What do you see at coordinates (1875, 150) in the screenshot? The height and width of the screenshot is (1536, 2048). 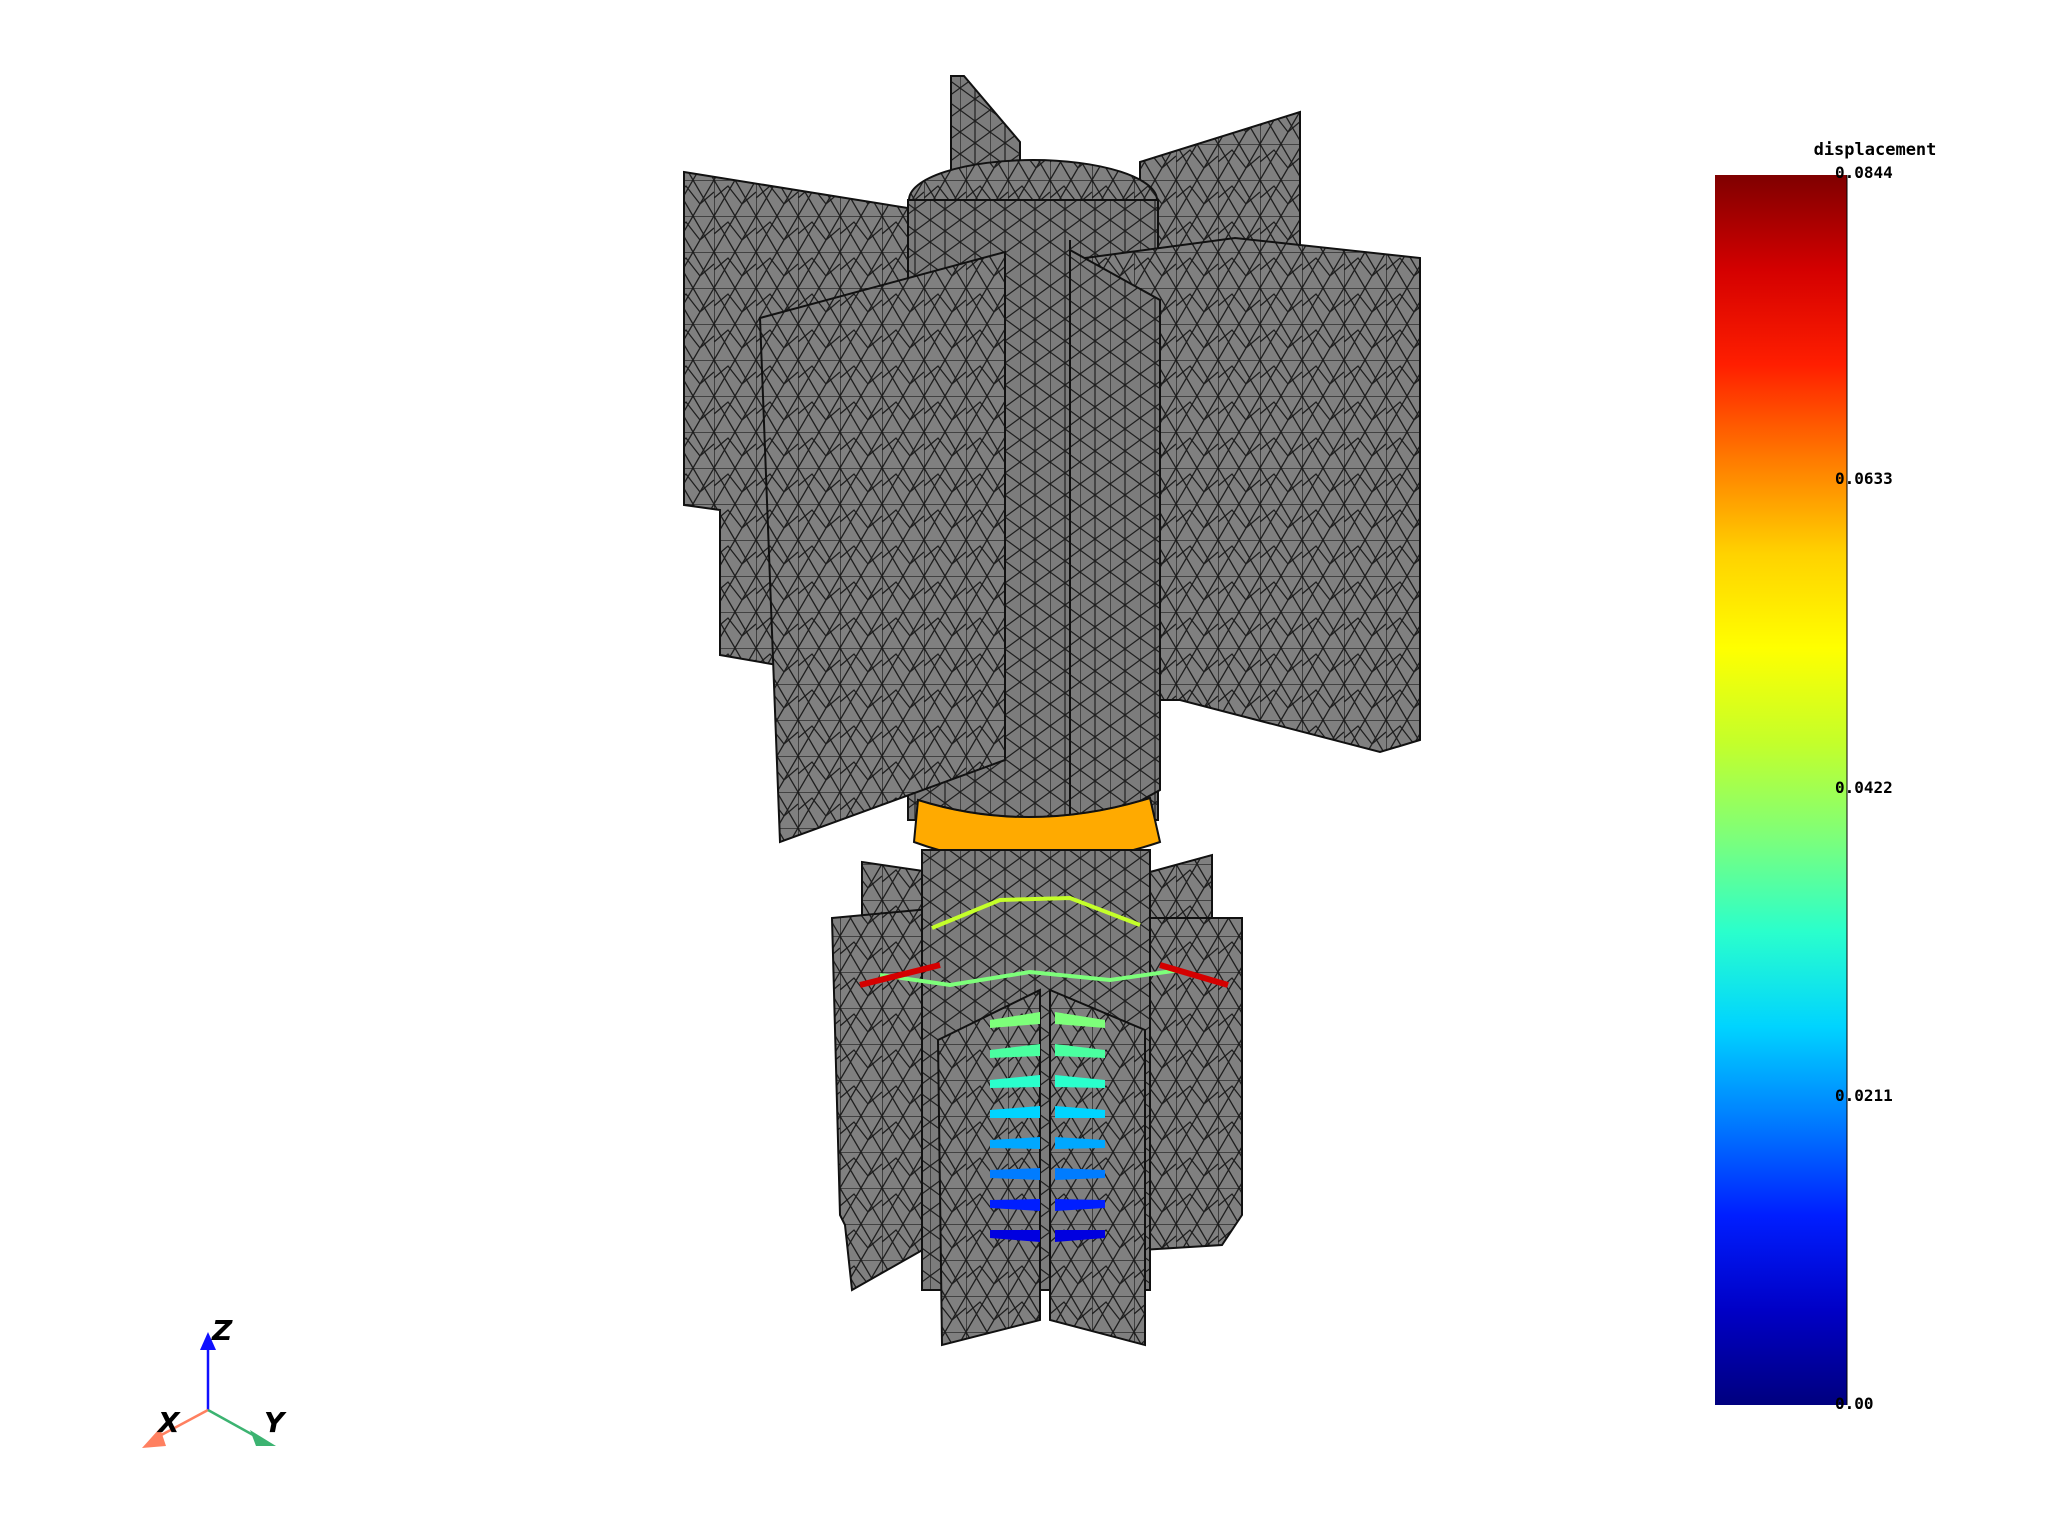 I see `colorbar-title: displacement` at bounding box center [1875, 150].